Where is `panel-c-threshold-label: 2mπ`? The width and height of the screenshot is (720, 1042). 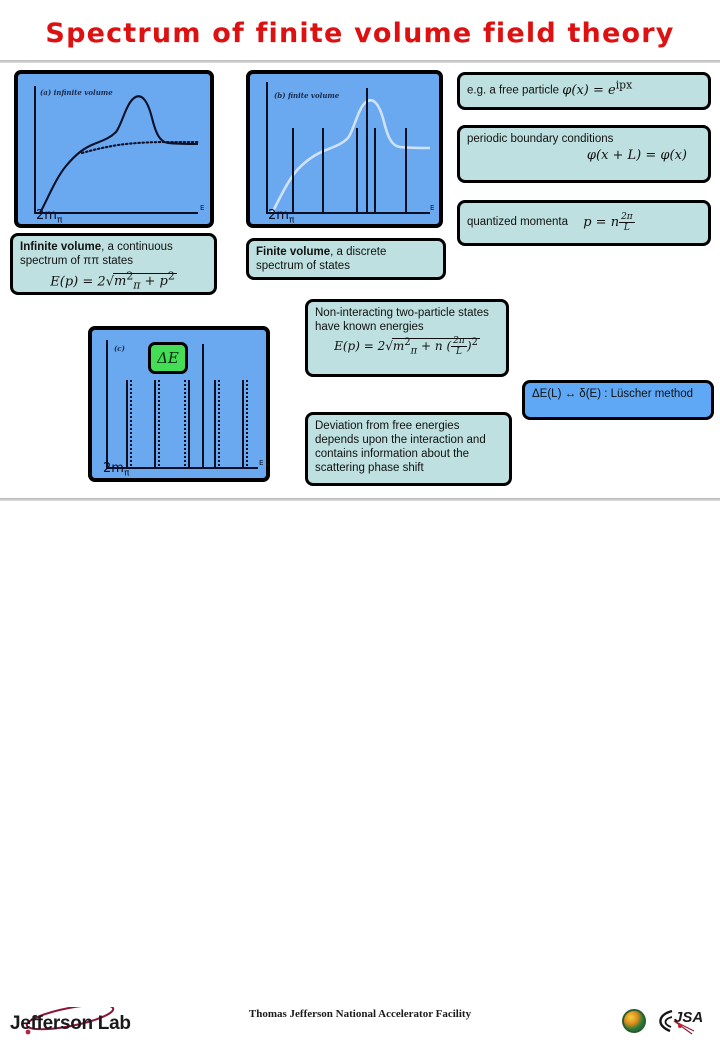 panel-c-threshold-label: 2mπ is located at coordinates (116, 470).